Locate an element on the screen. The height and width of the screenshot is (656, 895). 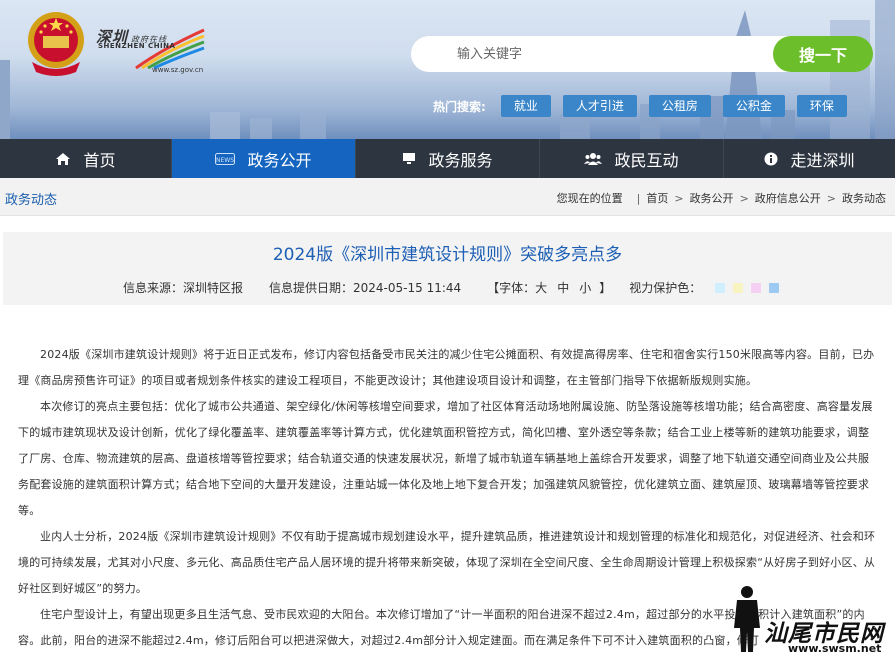
hot-tag-jiuye: 就业 is located at coordinates (525, 106).